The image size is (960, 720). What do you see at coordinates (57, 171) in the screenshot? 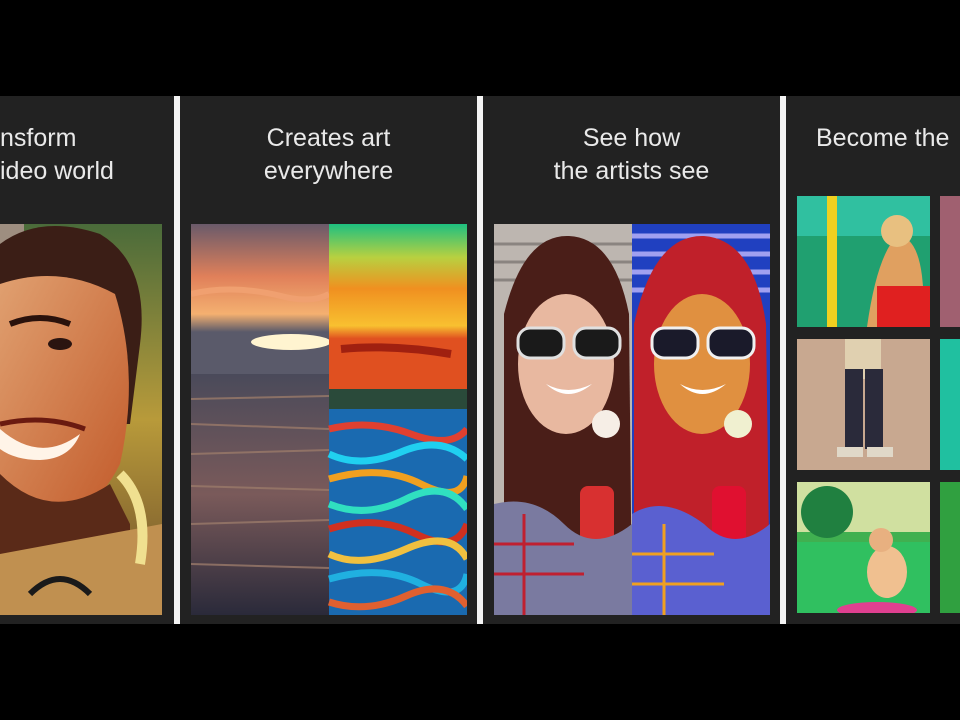
I see `panel-transform-caption-line2: ideo world` at bounding box center [57, 171].